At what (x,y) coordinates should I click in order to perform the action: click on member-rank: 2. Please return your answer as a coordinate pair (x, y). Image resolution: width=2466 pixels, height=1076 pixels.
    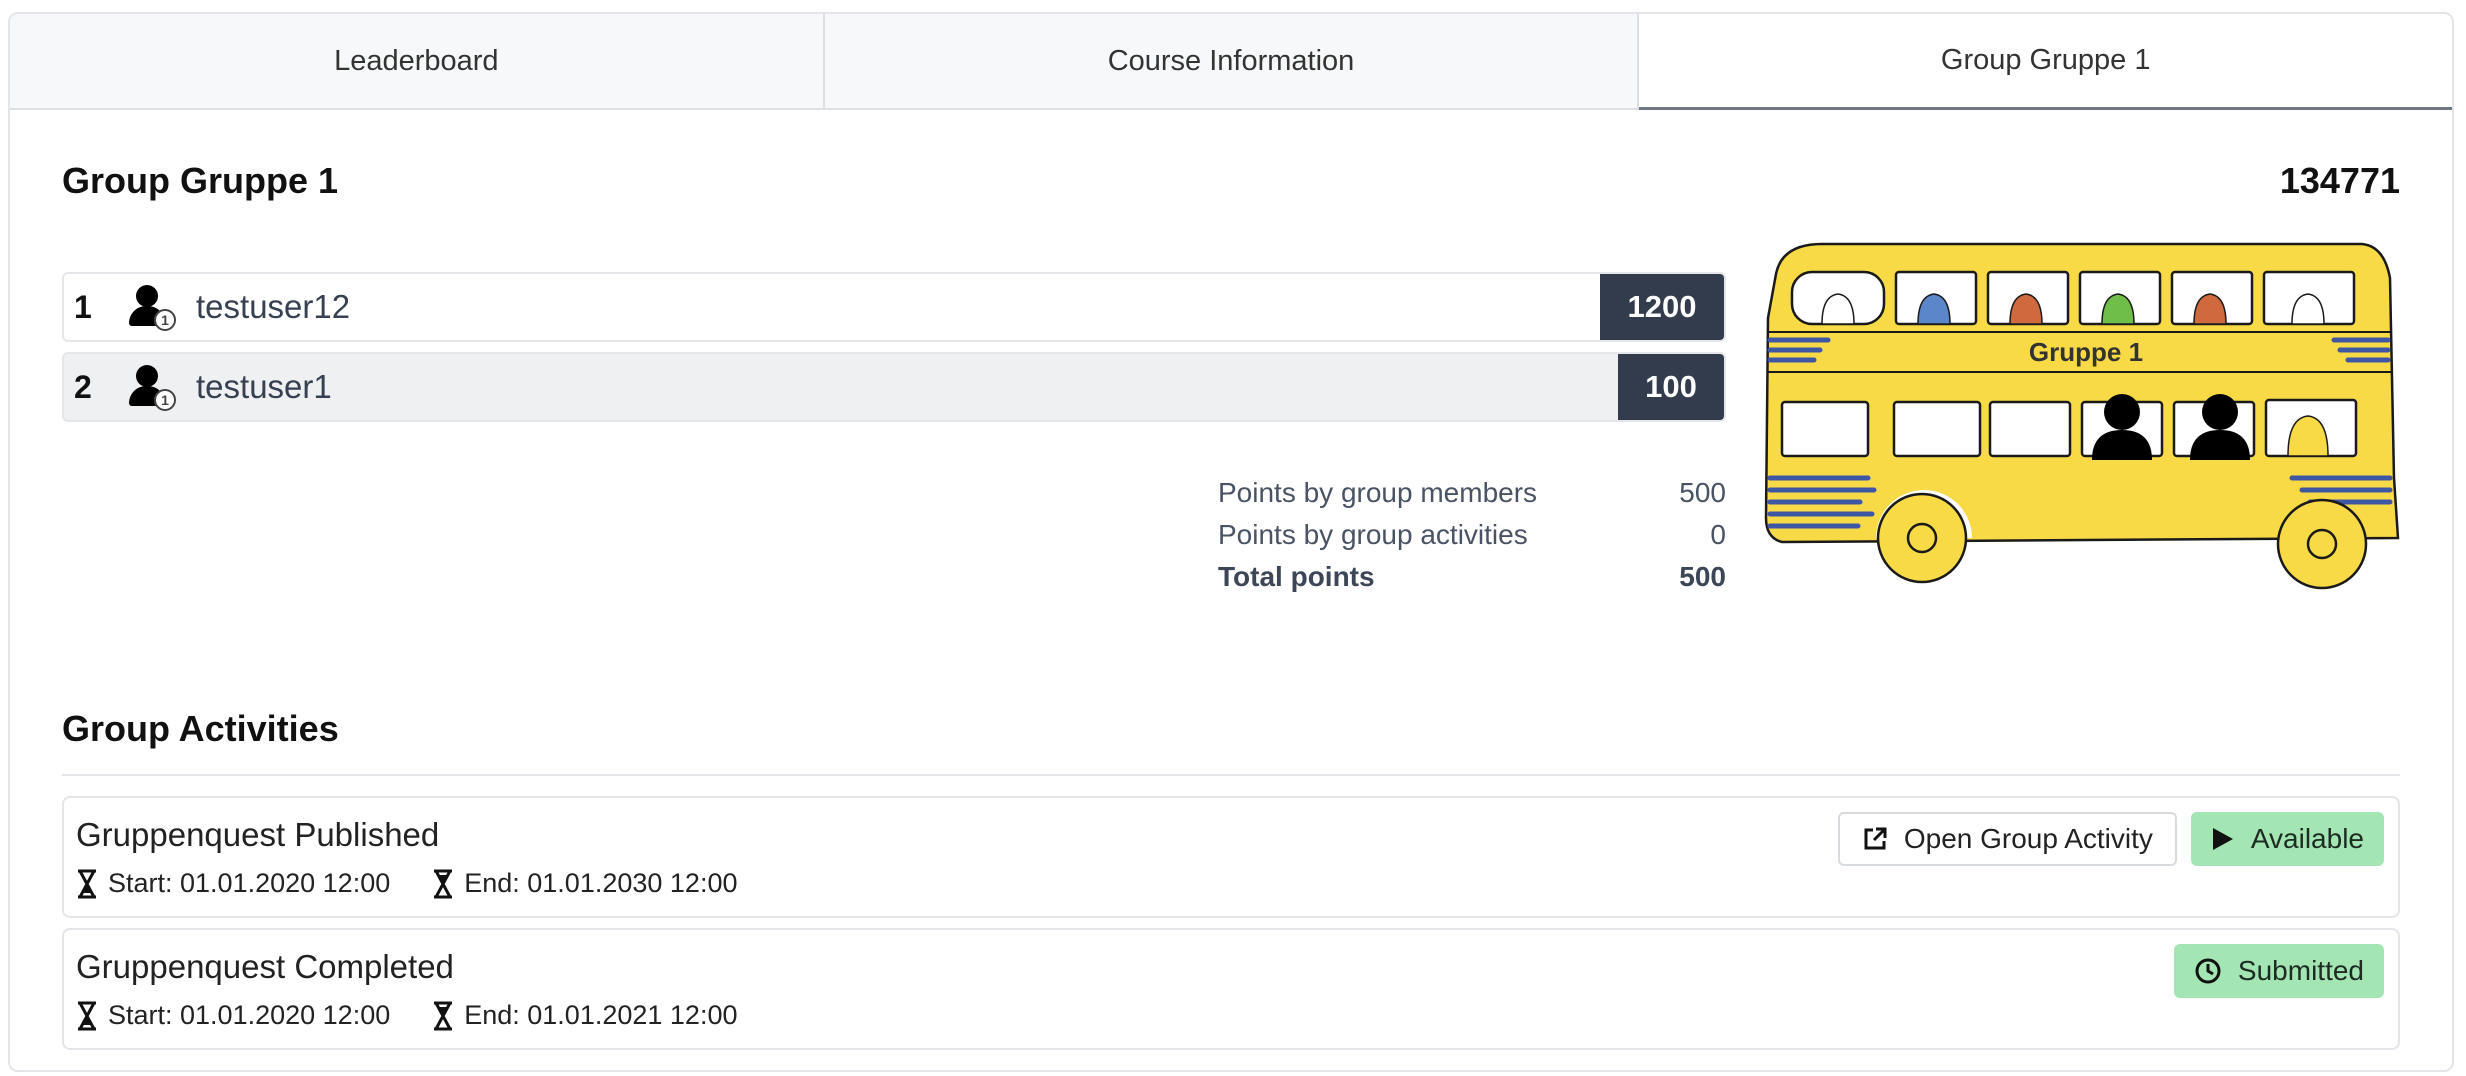
    Looking at the image, I should click on (83, 386).